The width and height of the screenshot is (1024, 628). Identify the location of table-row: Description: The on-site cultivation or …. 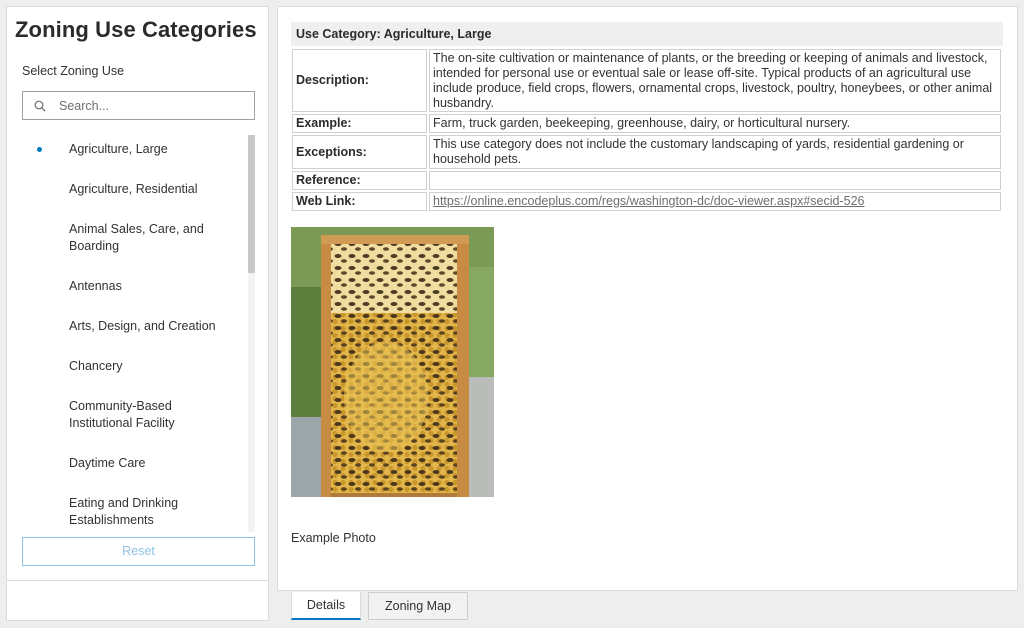
(646, 80).